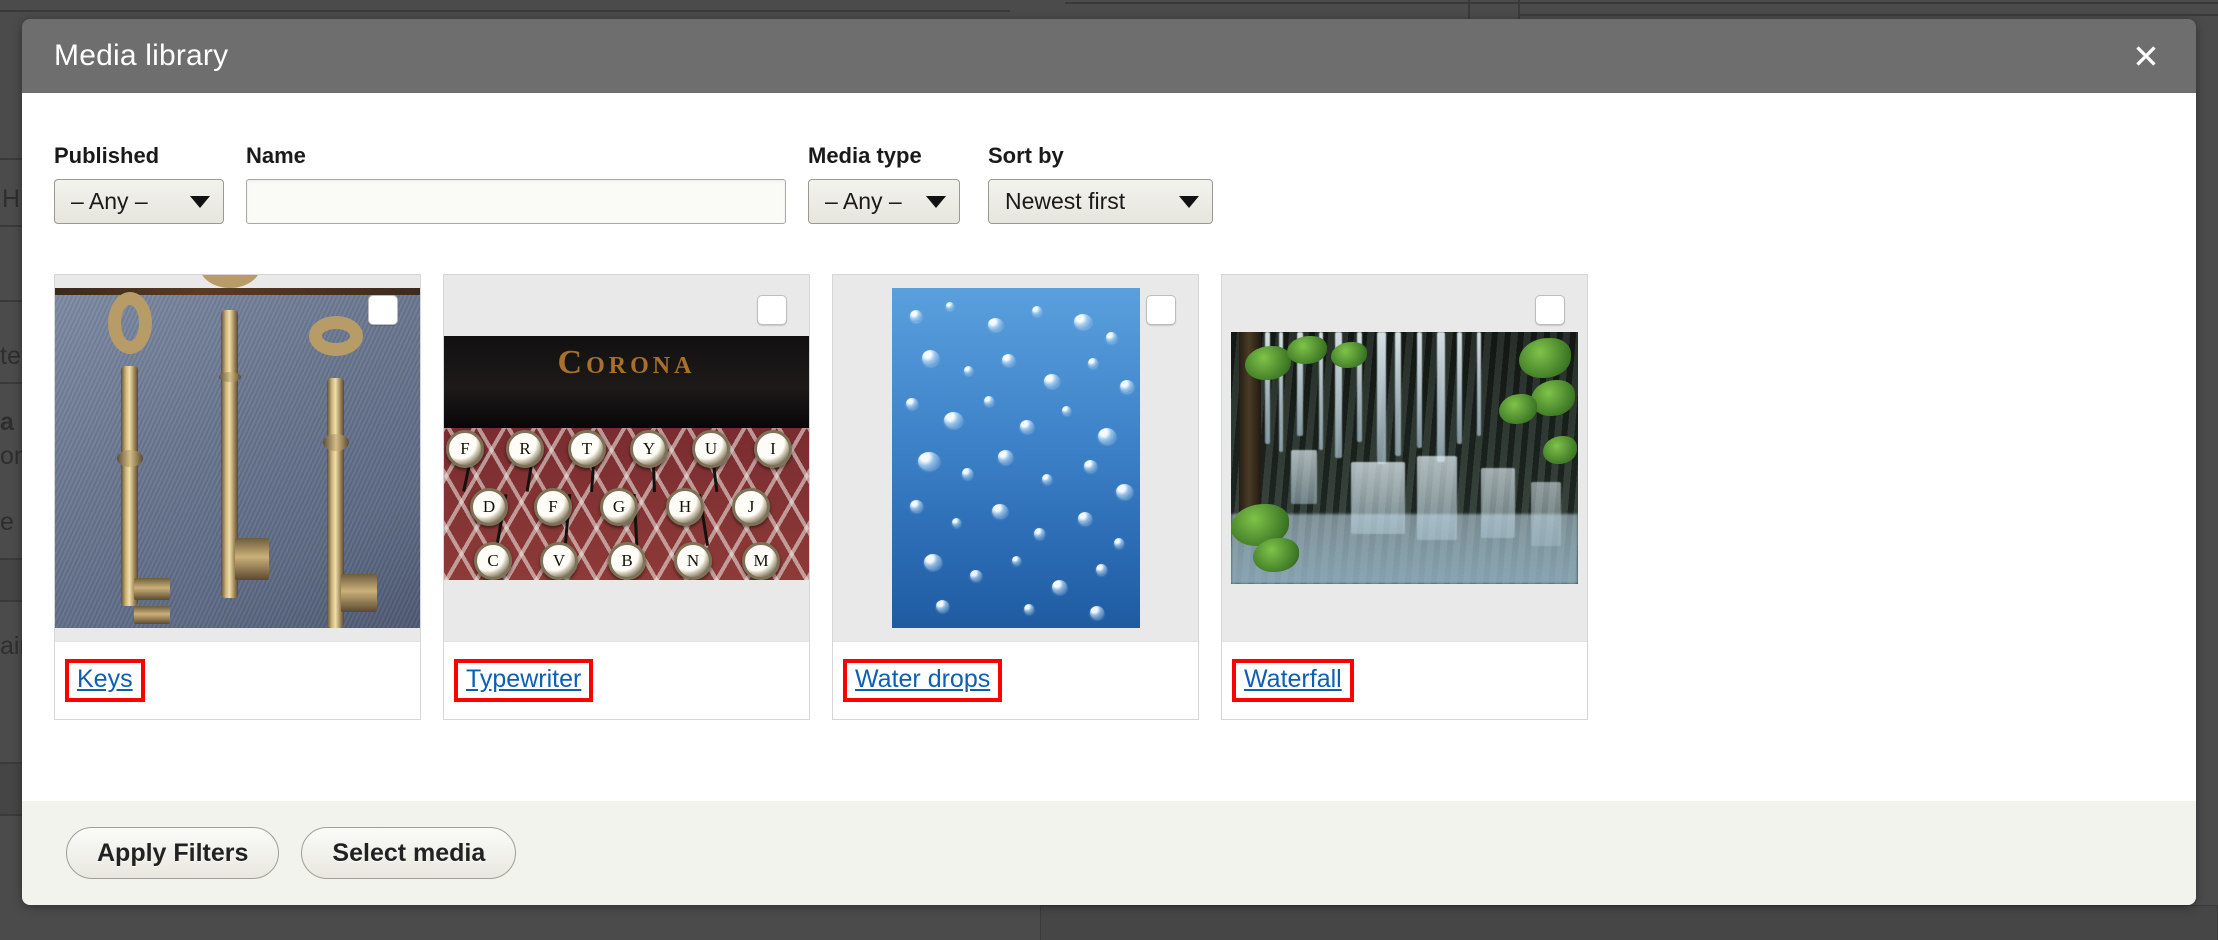 Image resolution: width=2218 pixels, height=940 pixels. I want to click on media-item-link: Keys, so click(105, 679).